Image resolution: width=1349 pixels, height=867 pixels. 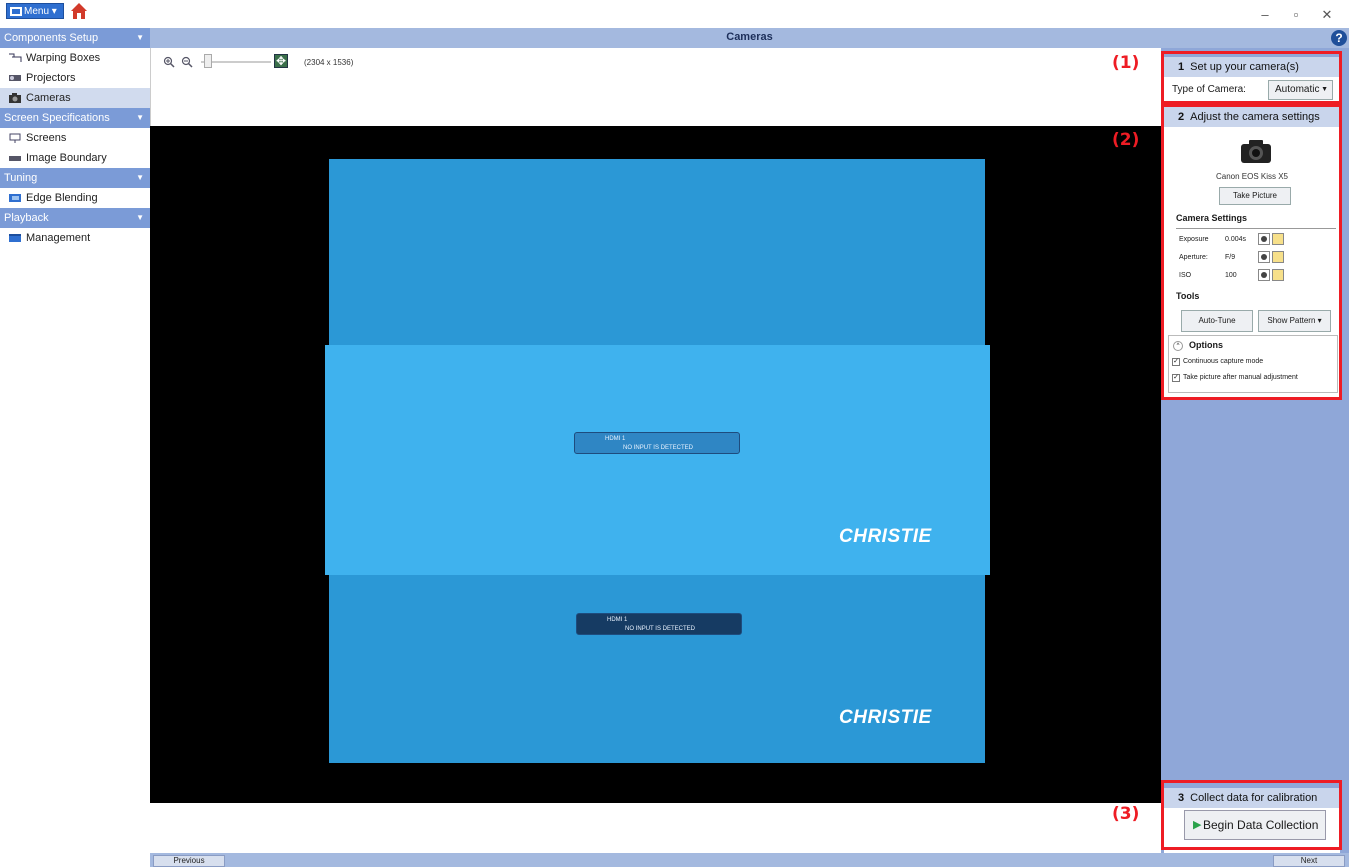 I want to click on screen-icon, so click(x=15, y=138).